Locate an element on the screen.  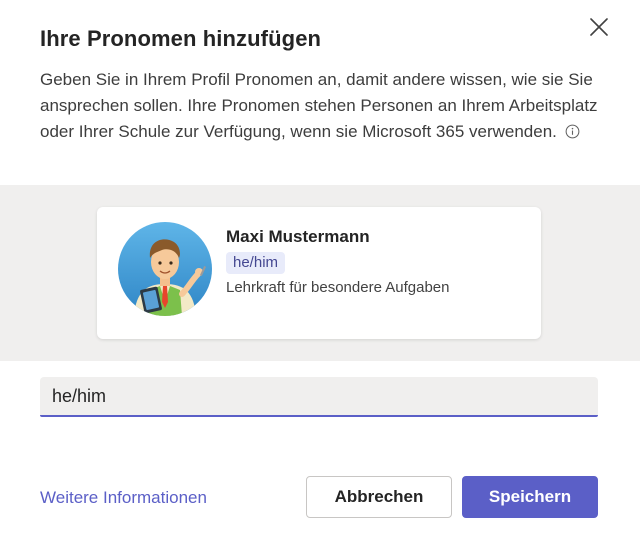
more-info-link: Weitere Informationen is located at coordinates (123, 498).